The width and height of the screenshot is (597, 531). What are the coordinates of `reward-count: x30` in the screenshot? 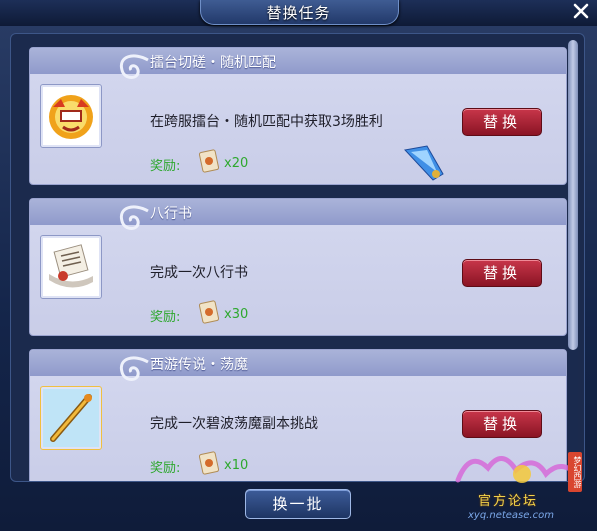 It's located at (236, 314).